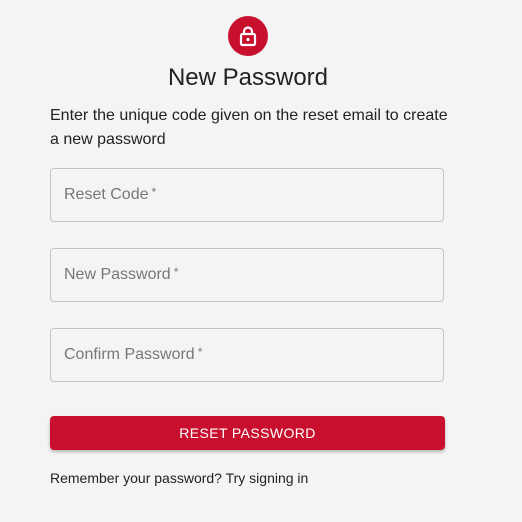  What do you see at coordinates (247, 433) in the screenshot?
I see `reset-password-button: RESET PASSWORD` at bounding box center [247, 433].